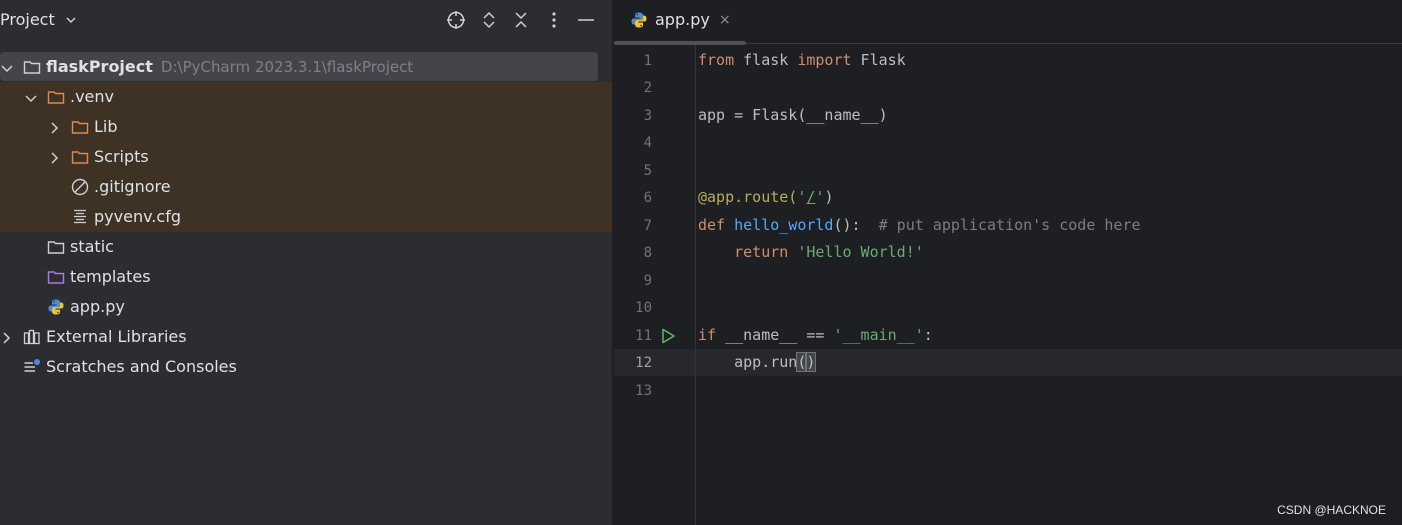 The image size is (1402, 525). I want to click on project-path: D:\PyCharm 2023.3.1\flaskProject, so click(287, 67).